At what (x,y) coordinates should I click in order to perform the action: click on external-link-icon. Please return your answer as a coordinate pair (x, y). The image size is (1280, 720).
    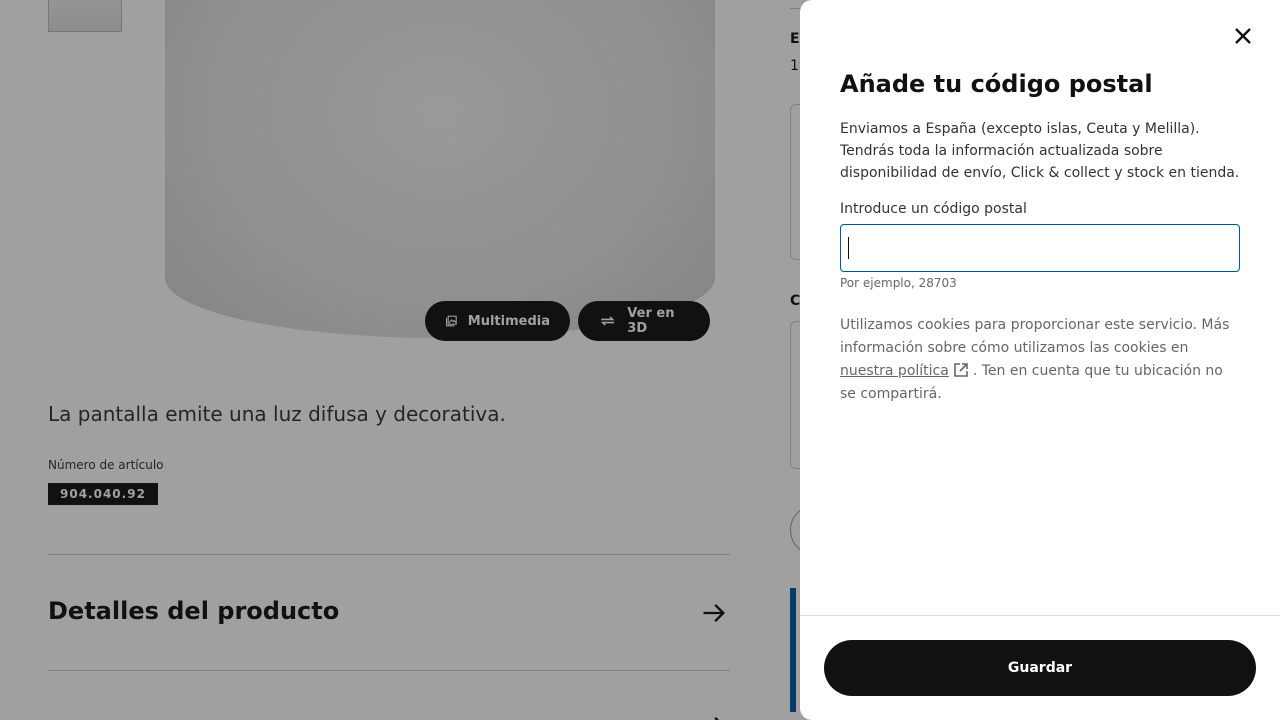
    Looking at the image, I should click on (961, 370).